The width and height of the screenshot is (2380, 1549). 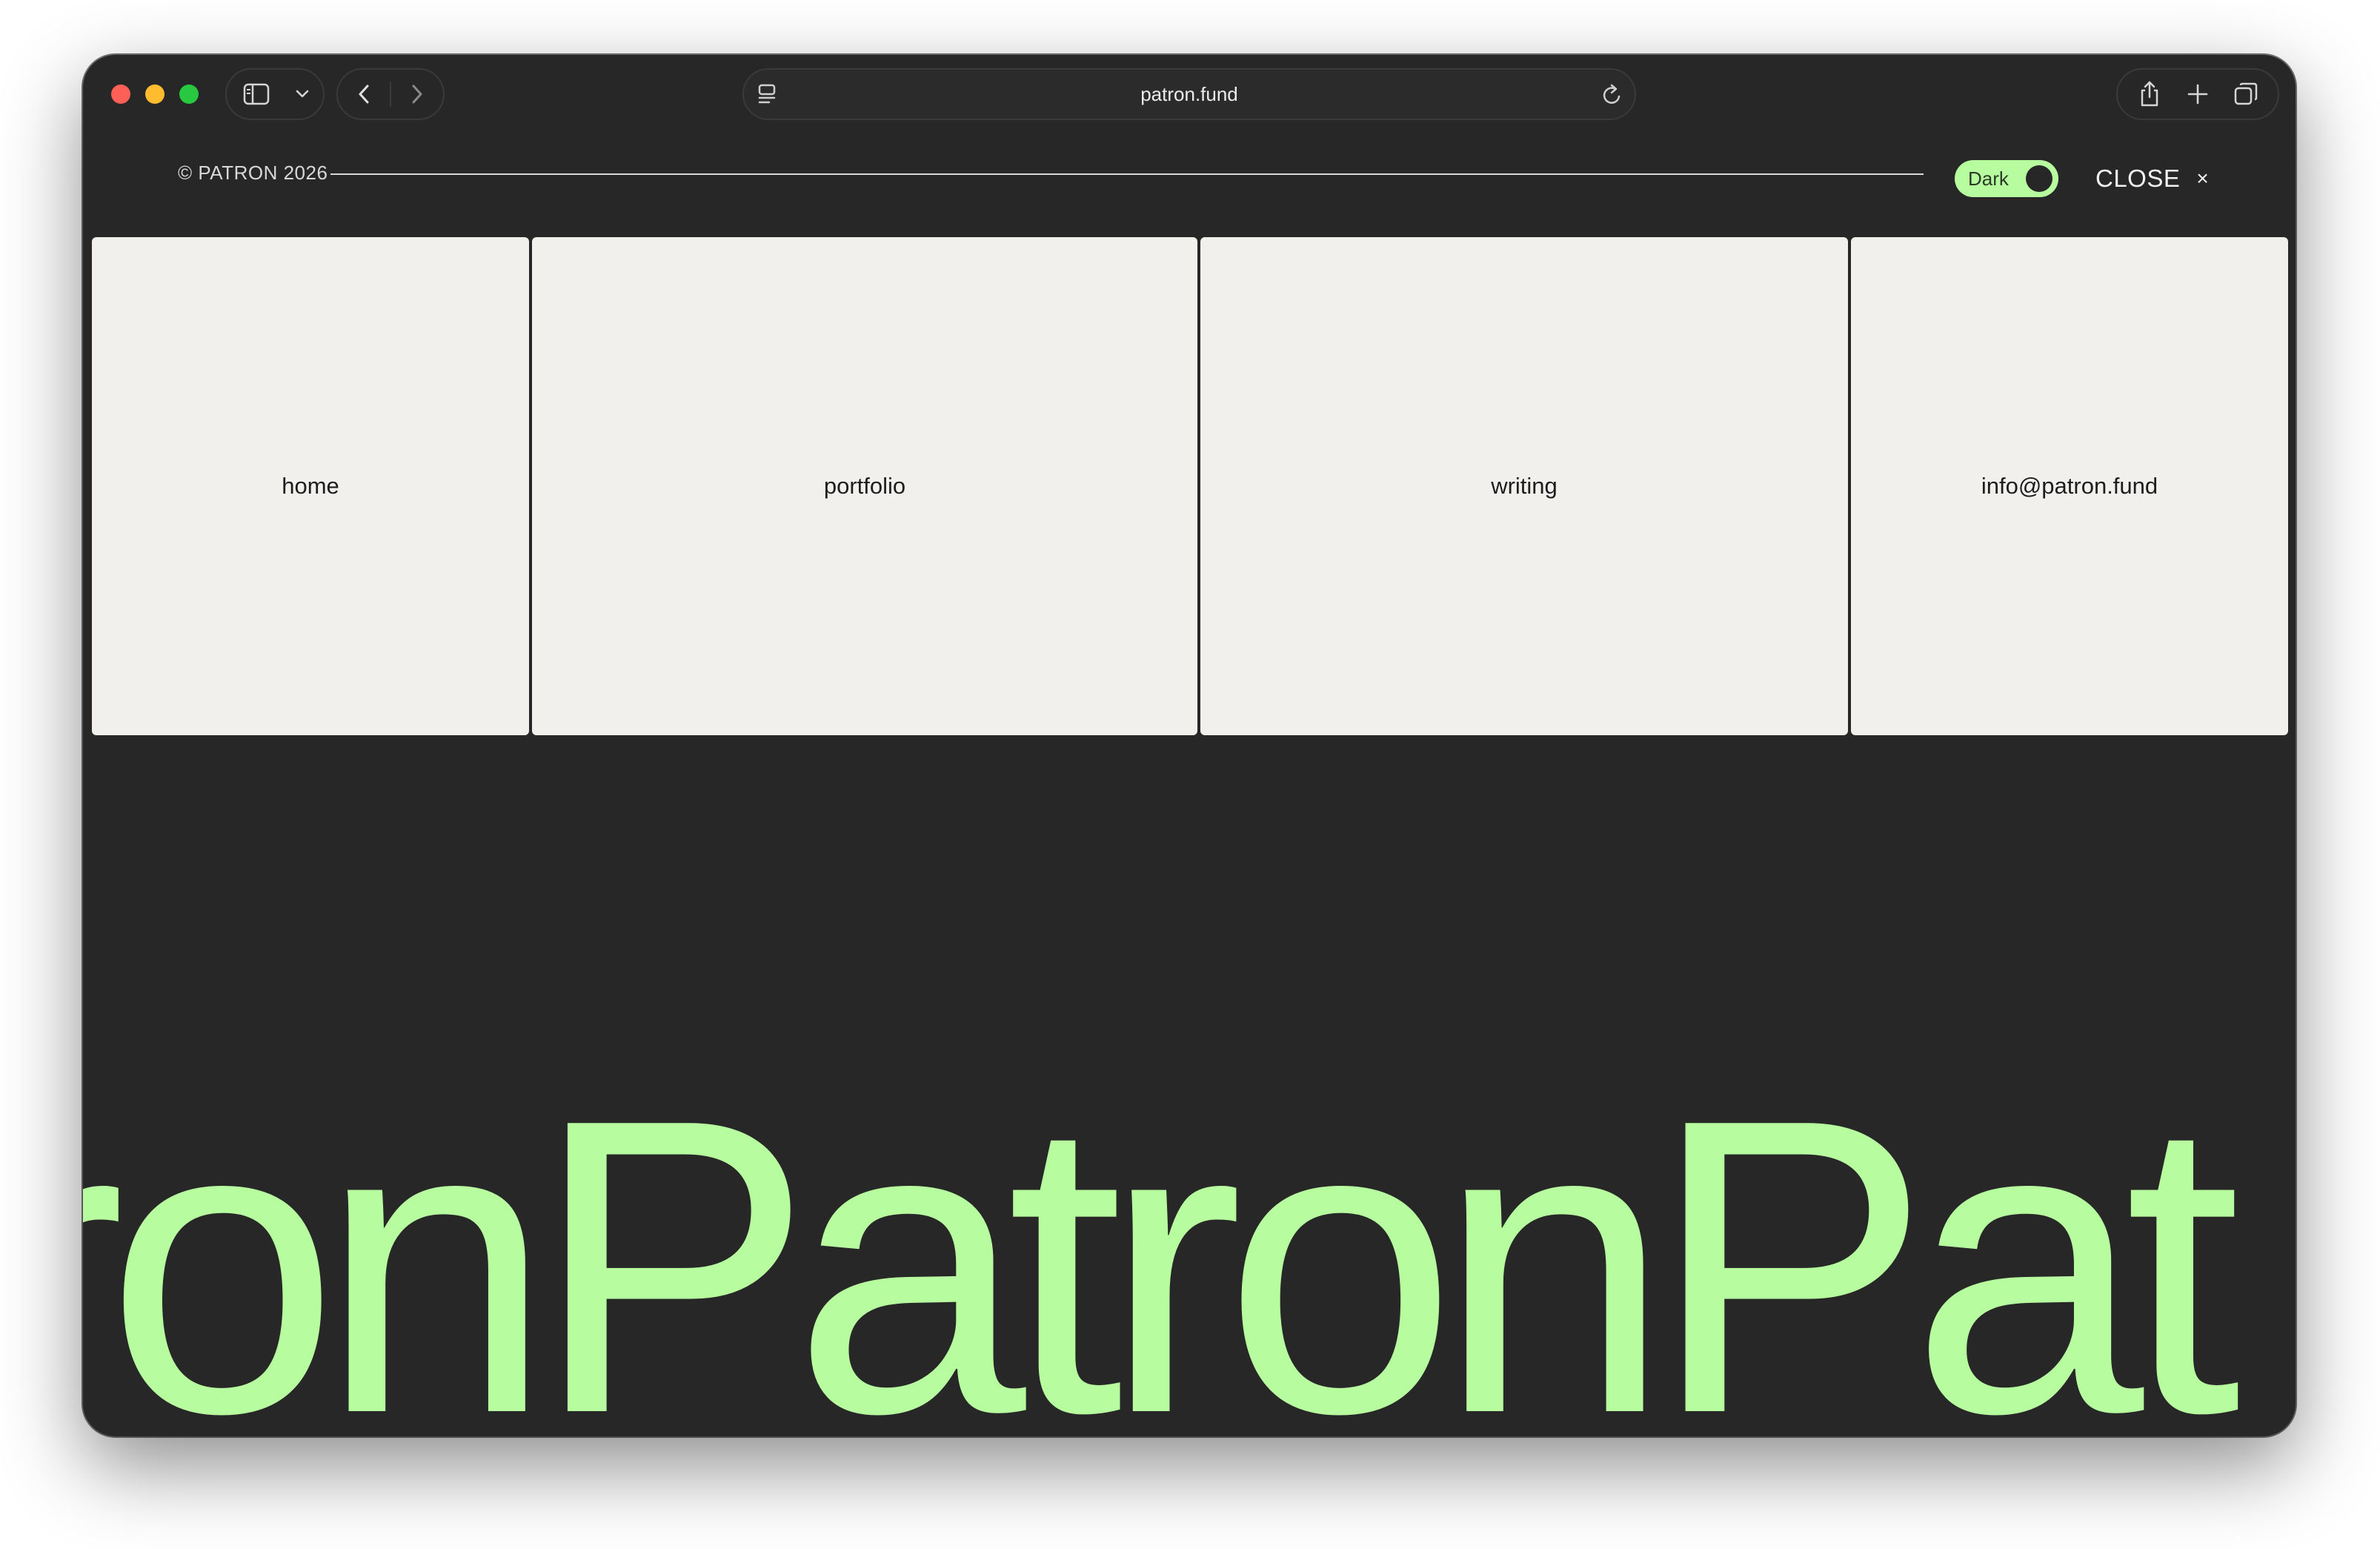 I want to click on close-window-button, so click(x=121, y=94).